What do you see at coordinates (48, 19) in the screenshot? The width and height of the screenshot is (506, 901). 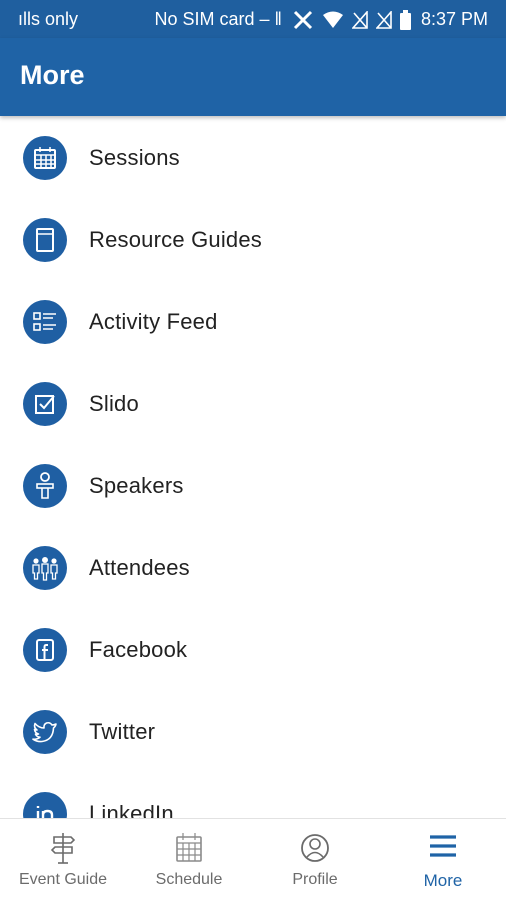 I see `carrier-text: ılls only` at bounding box center [48, 19].